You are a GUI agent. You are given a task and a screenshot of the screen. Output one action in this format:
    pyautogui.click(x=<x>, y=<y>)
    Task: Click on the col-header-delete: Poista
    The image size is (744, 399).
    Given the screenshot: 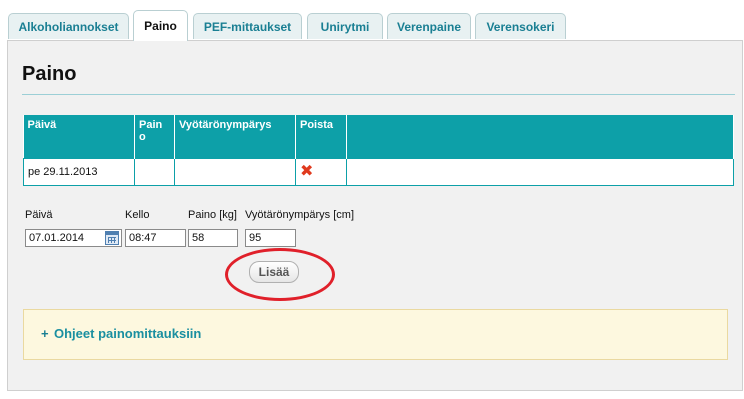 What is the action you would take?
    pyautogui.click(x=321, y=136)
    